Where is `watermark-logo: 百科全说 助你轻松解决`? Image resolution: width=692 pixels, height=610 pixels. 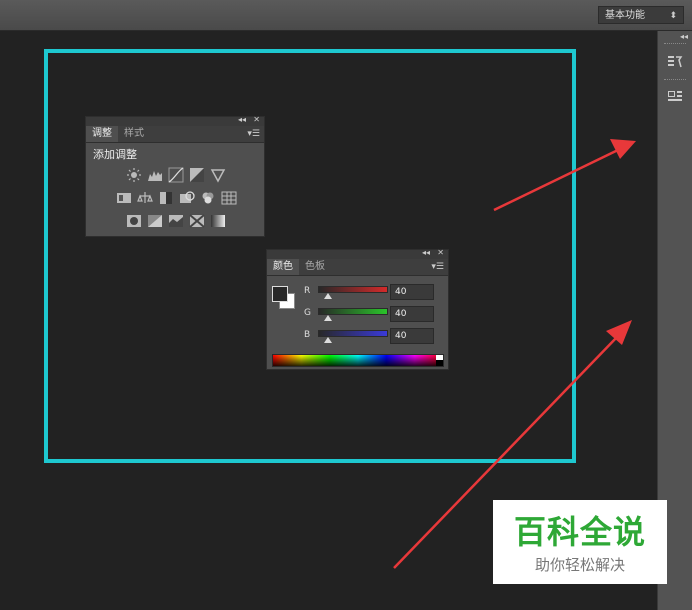
watermark-logo: 百科全说 助你轻松解决 is located at coordinates (580, 542).